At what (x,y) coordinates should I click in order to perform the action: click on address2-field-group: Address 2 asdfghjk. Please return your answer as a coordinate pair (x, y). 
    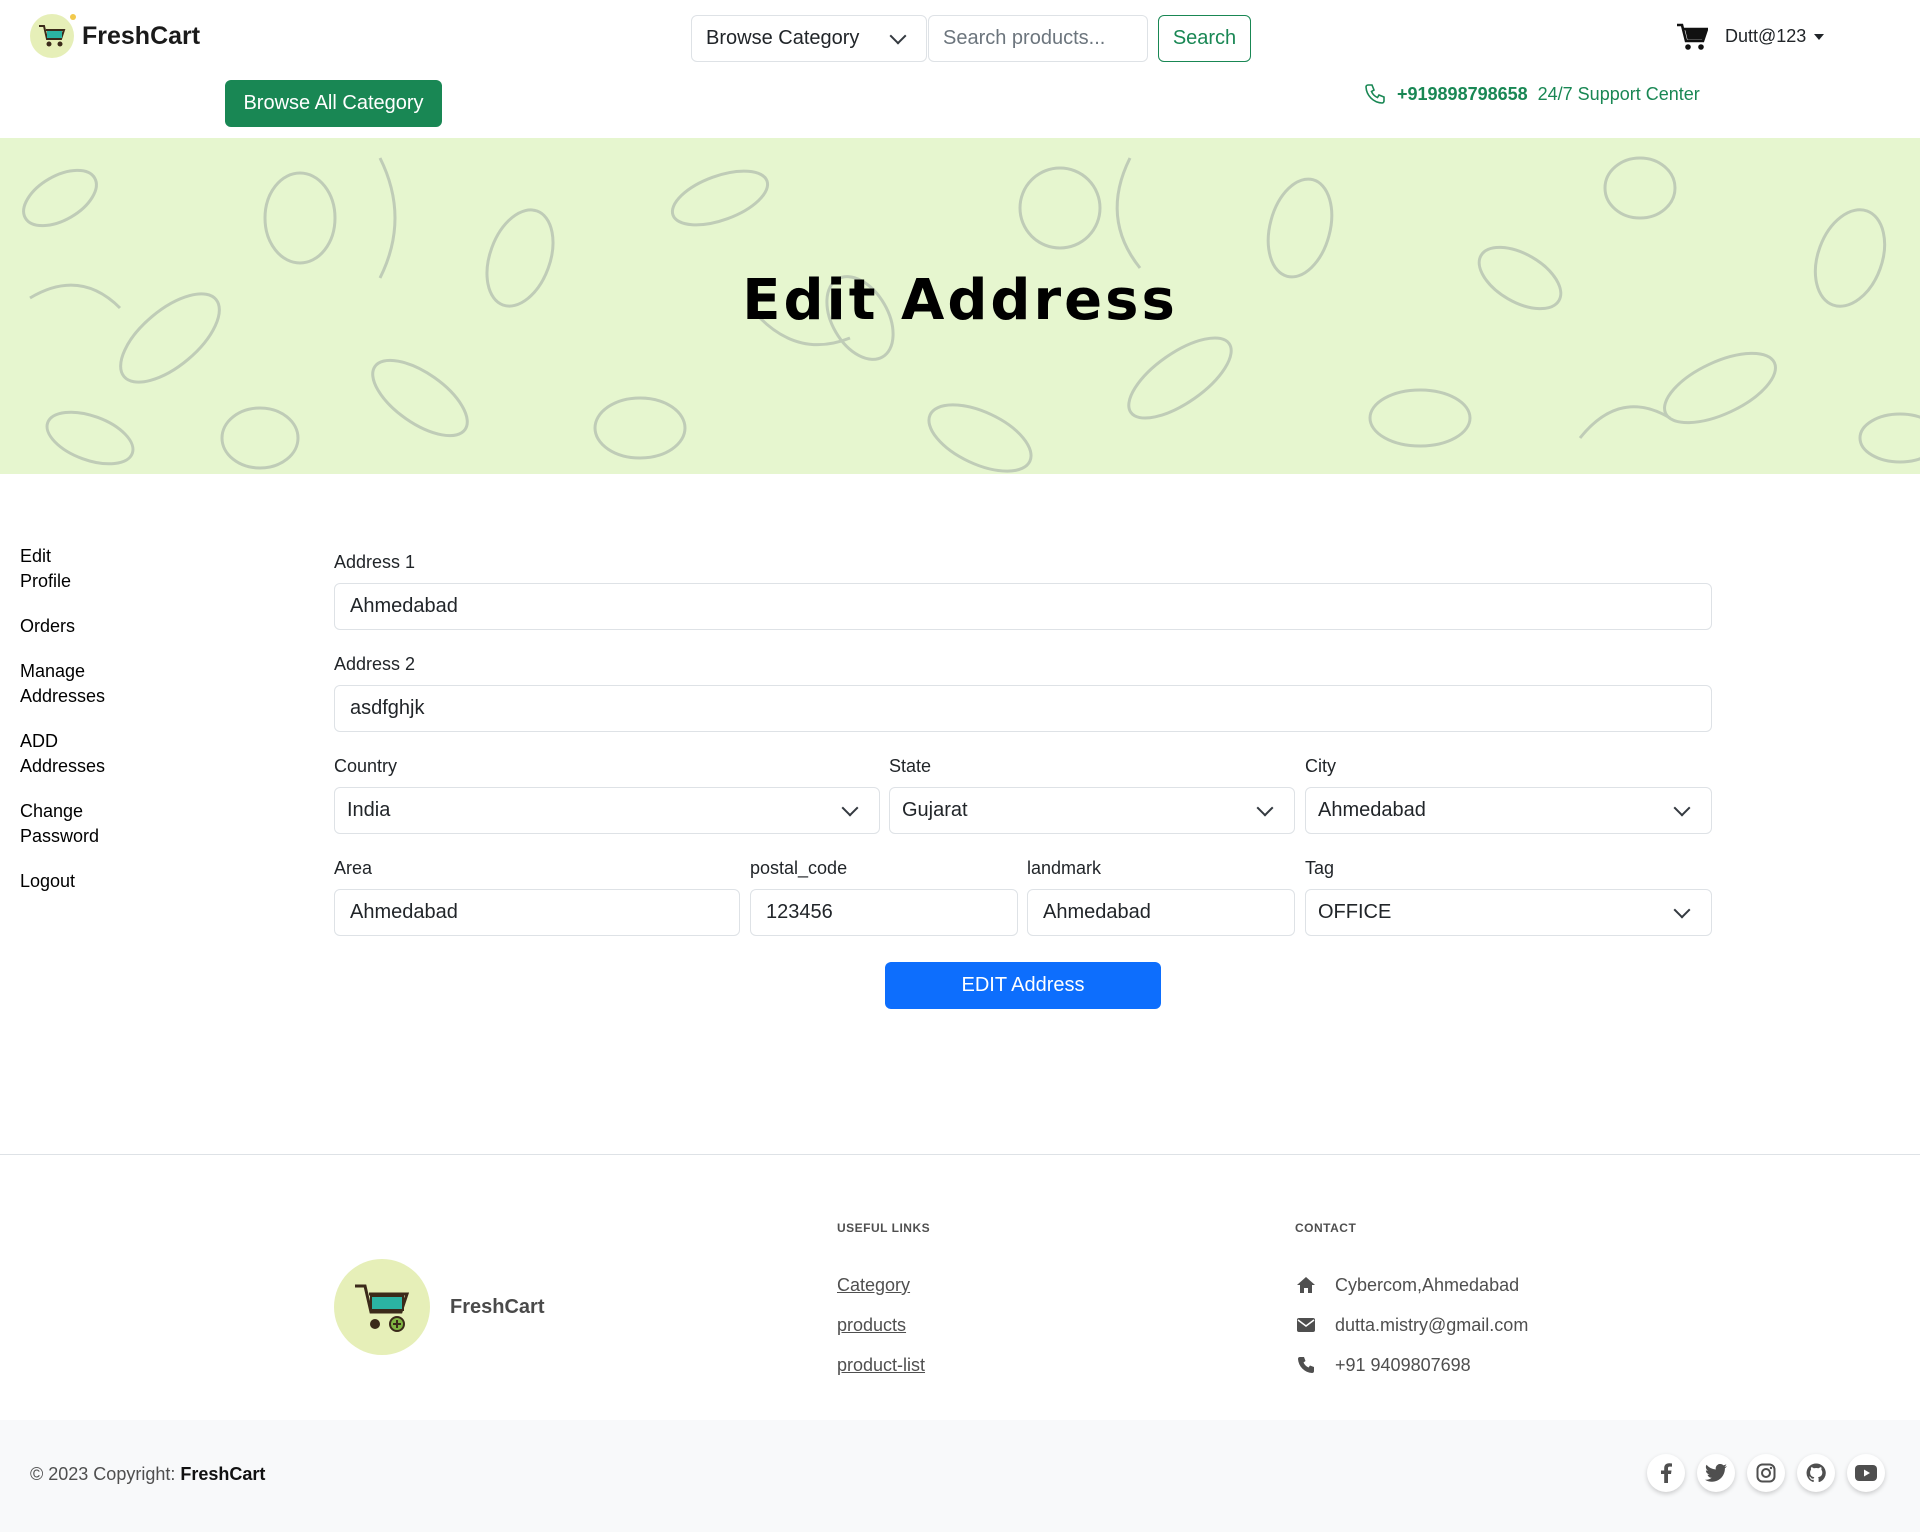
    Looking at the image, I should click on (1023, 693).